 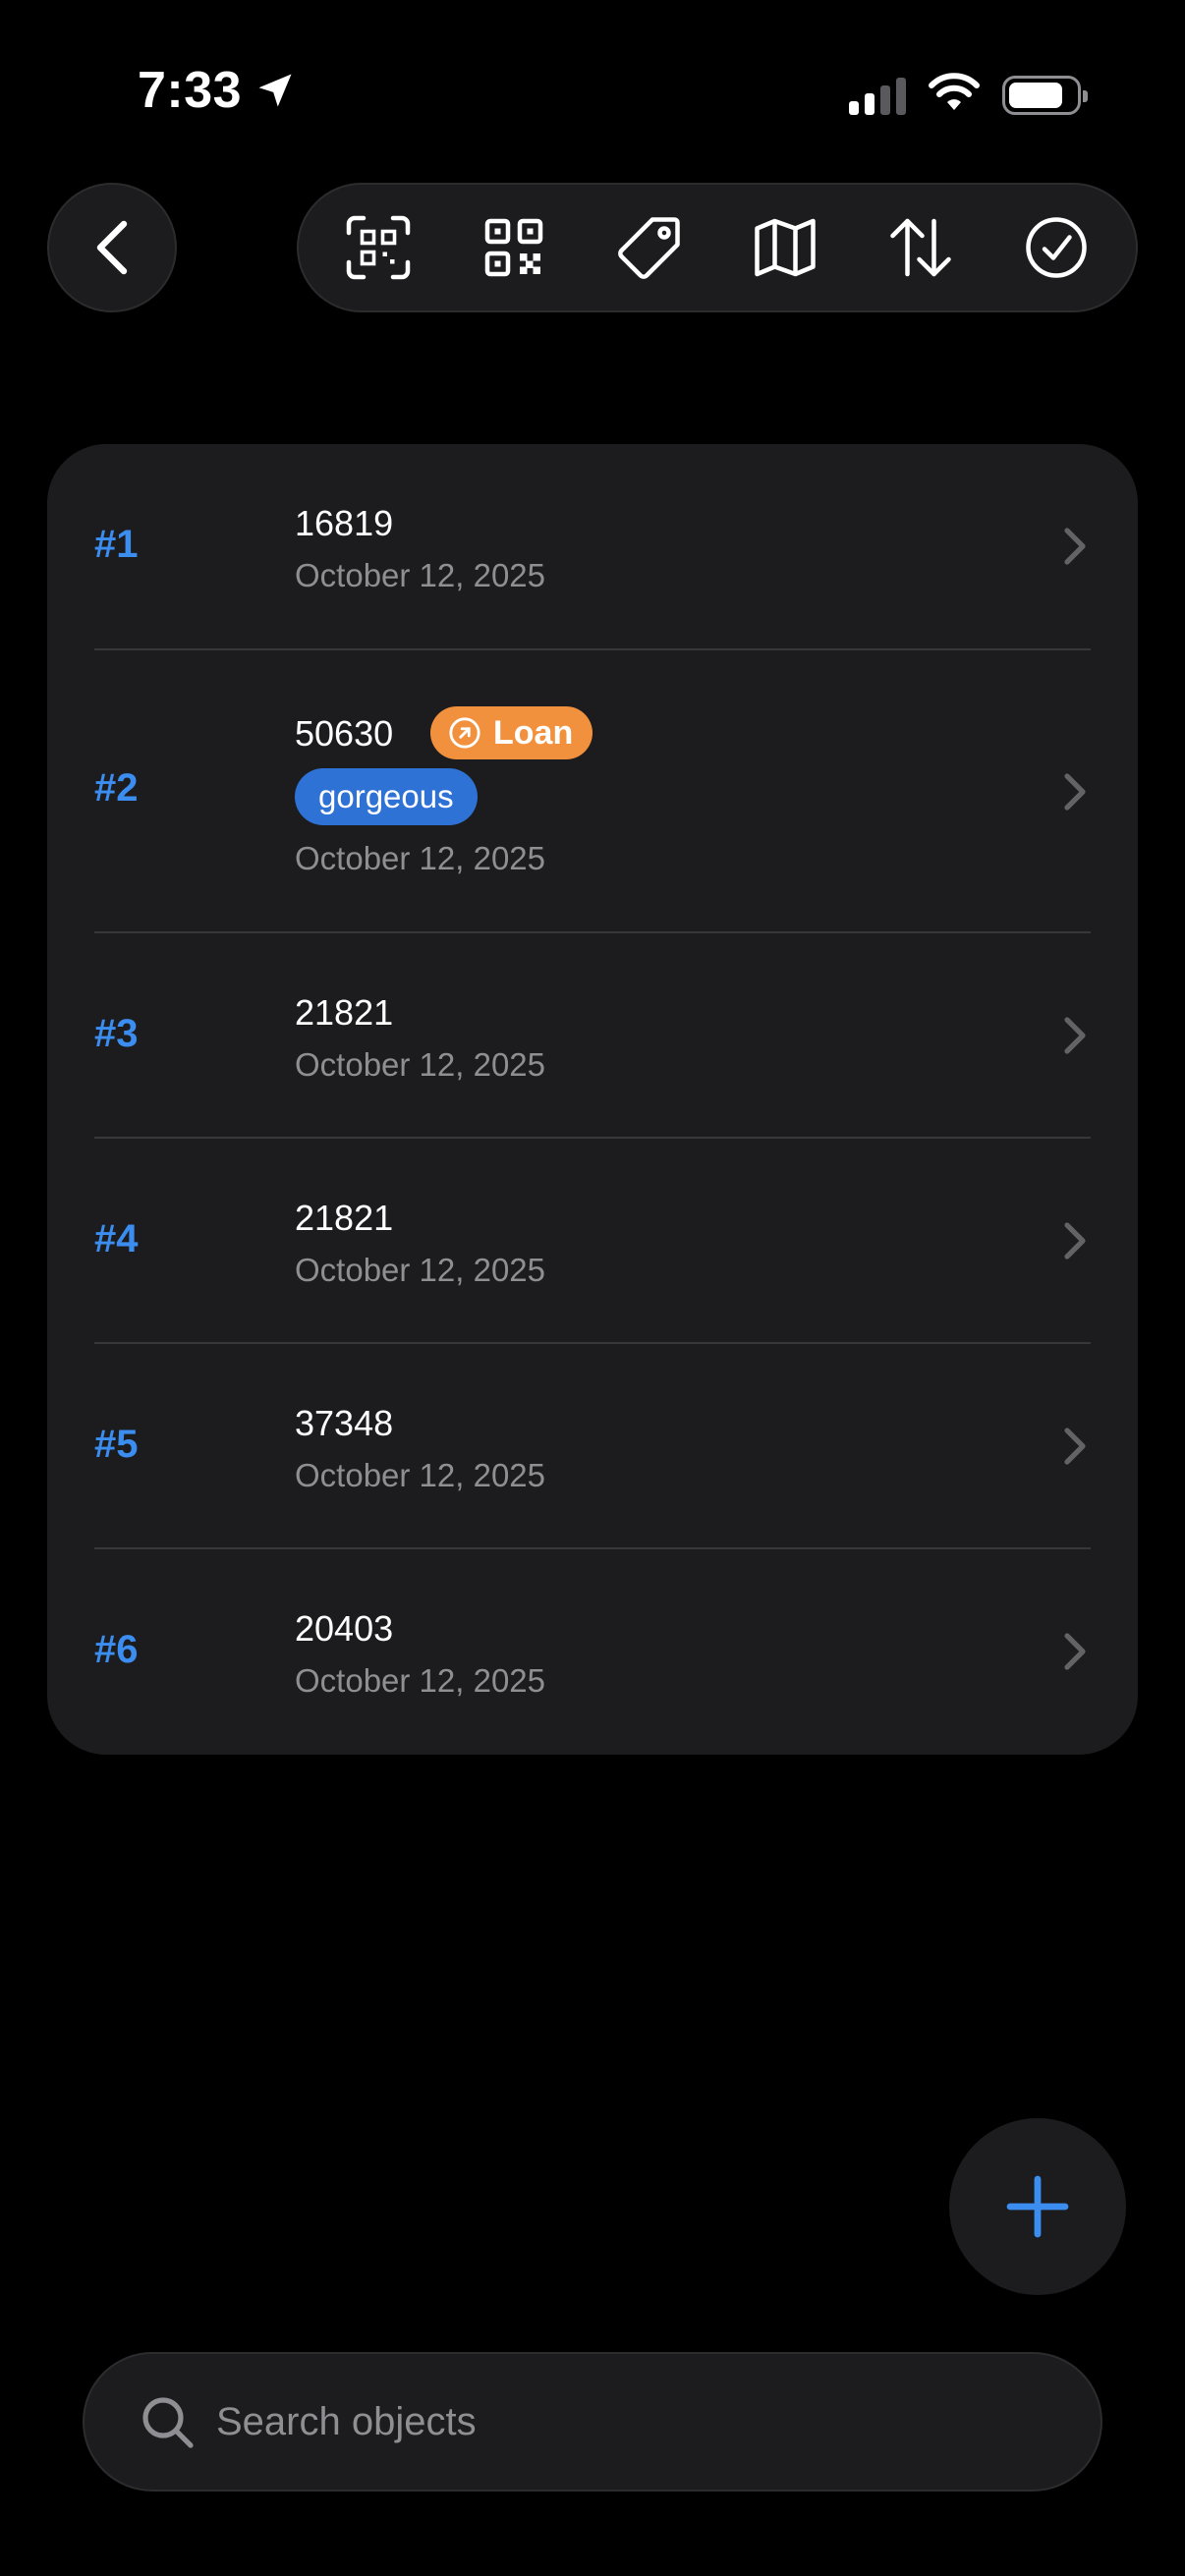 I want to click on select-button, so click(x=1056, y=247).